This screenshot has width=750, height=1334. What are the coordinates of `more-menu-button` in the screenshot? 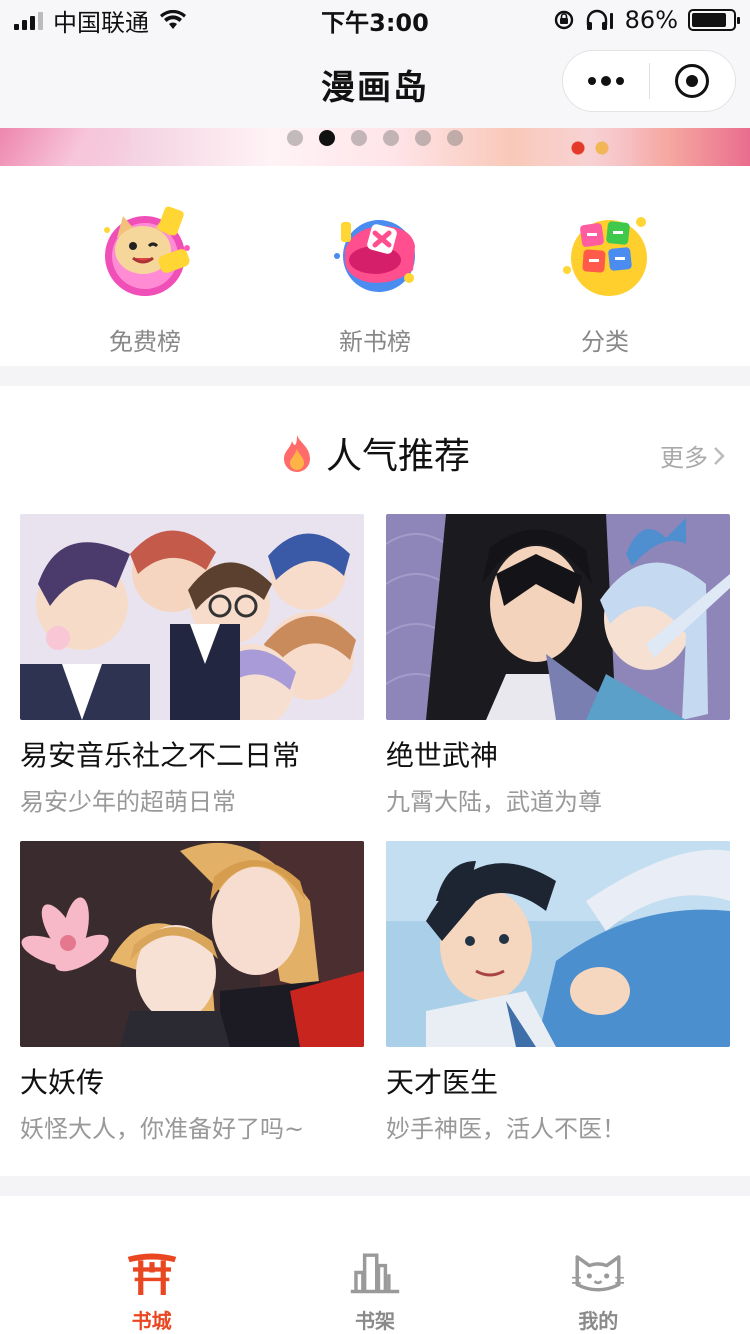 It's located at (606, 81).